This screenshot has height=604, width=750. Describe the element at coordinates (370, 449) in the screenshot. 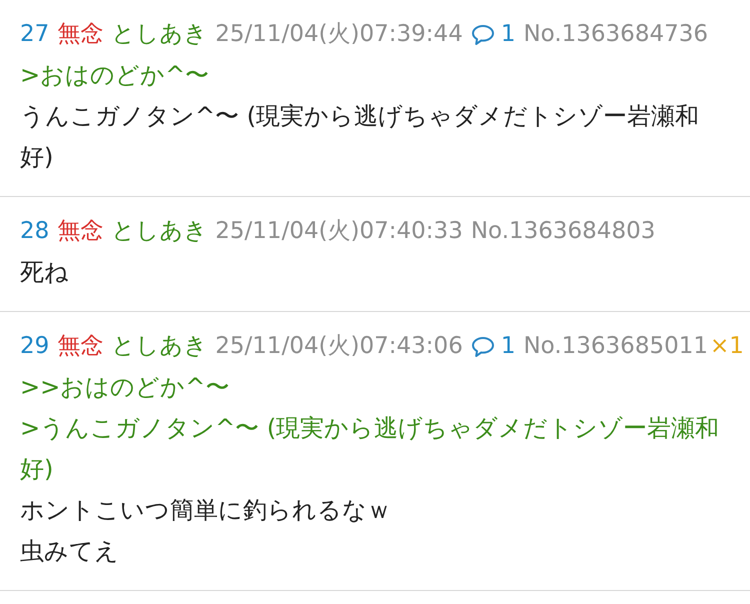

I see `post-text: >うんこガノタン^〜 (現実から逃げちゃダメだトシゾー岩瀬和好)` at that location.